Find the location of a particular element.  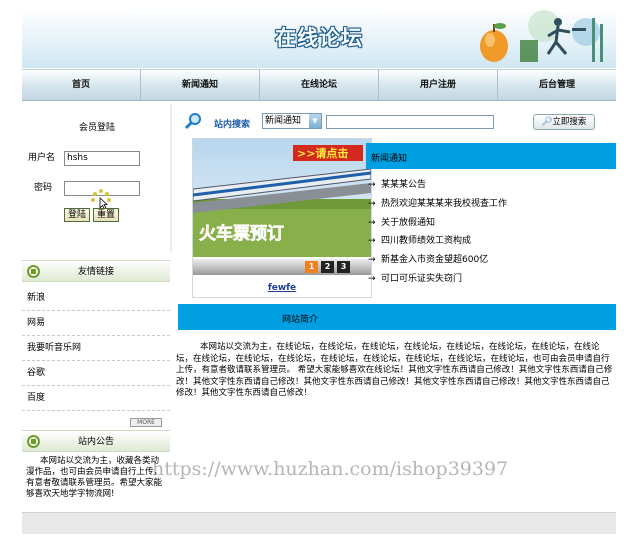

search-button-icon: 🔎︎ is located at coordinates (547, 122).